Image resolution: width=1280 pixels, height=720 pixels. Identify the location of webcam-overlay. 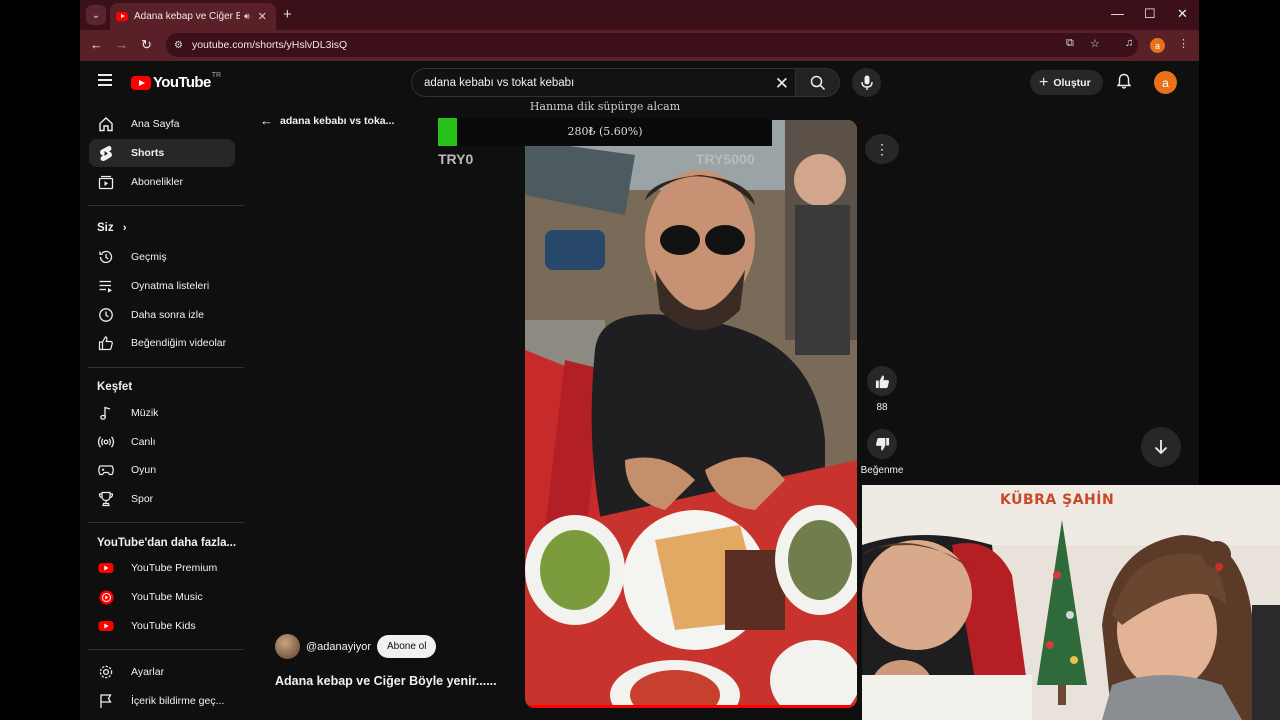
(1071, 602).